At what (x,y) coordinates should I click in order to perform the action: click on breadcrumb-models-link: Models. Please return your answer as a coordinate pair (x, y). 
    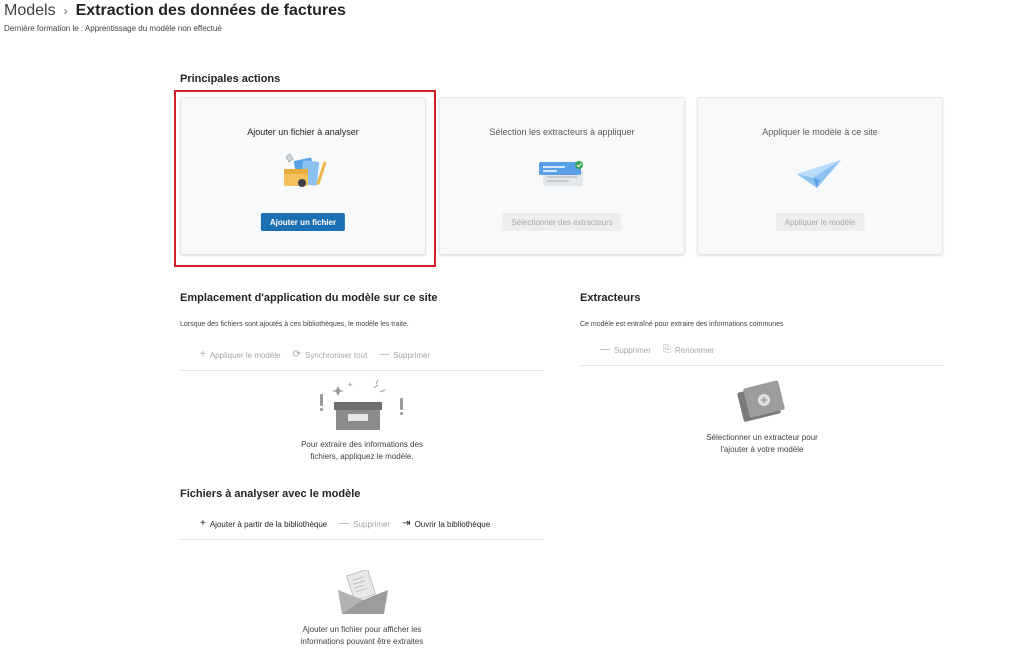
    Looking at the image, I should click on (30, 11).